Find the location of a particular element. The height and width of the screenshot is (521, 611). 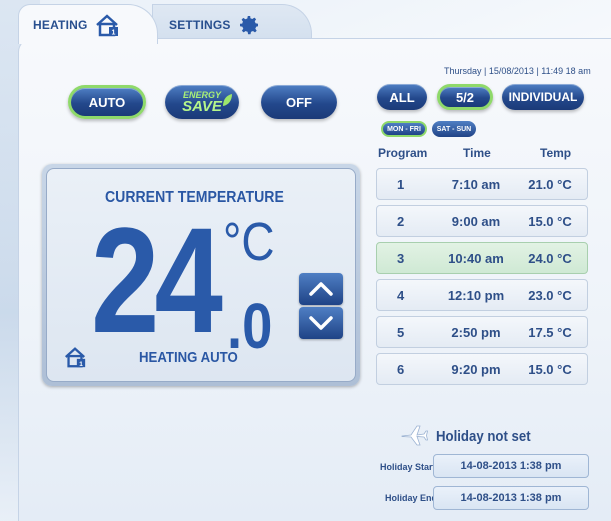

program-row-1: 1 7:10 am 21.0 °C is located at coordinates (482, 184).